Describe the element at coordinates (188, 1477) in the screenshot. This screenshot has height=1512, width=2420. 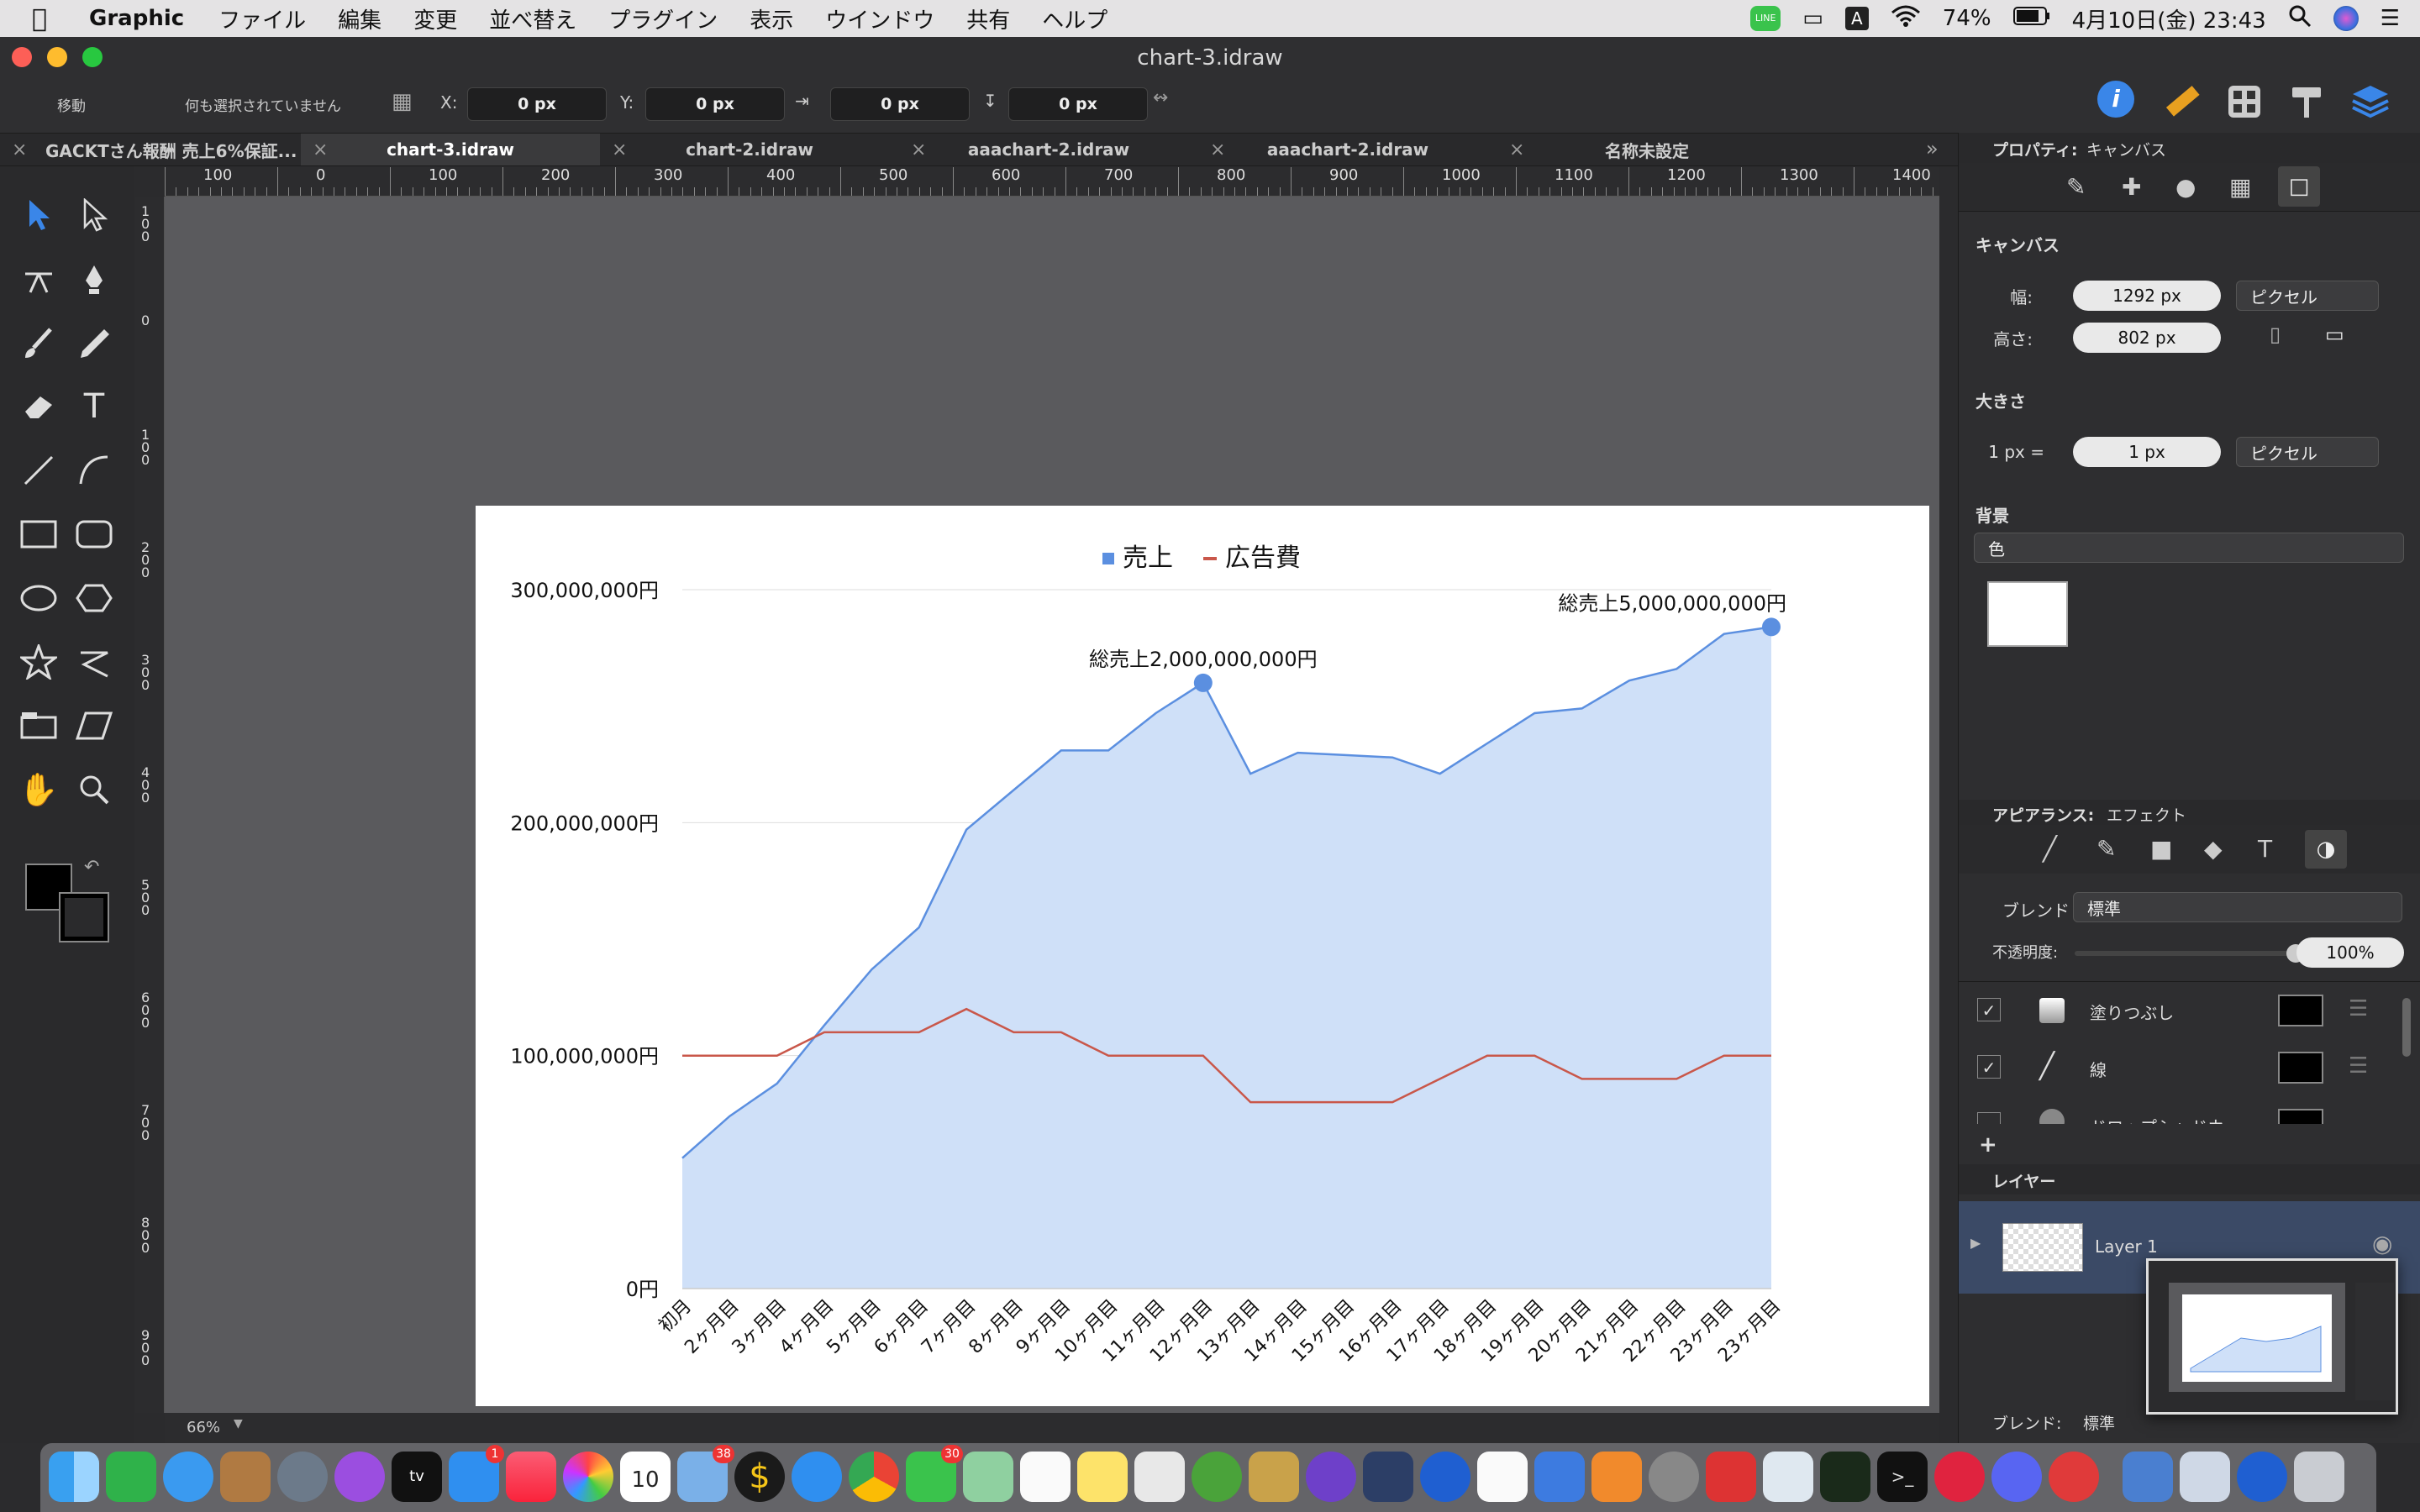
I see `messages-icon` at that location.